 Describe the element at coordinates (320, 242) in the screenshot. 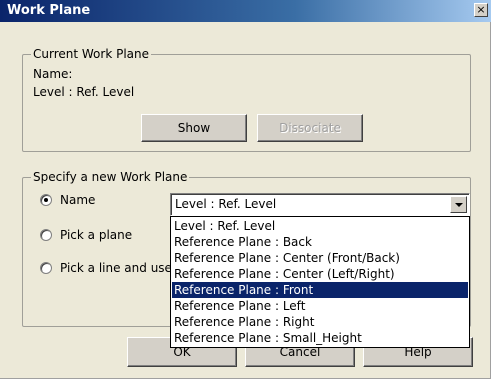

I see `dropdown-item: Reference Plane : Back` at that location.